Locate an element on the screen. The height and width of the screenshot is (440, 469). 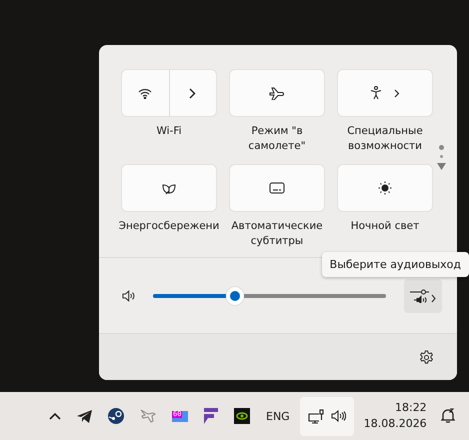
down-triangle-icon is located at coordinates (441, 166).